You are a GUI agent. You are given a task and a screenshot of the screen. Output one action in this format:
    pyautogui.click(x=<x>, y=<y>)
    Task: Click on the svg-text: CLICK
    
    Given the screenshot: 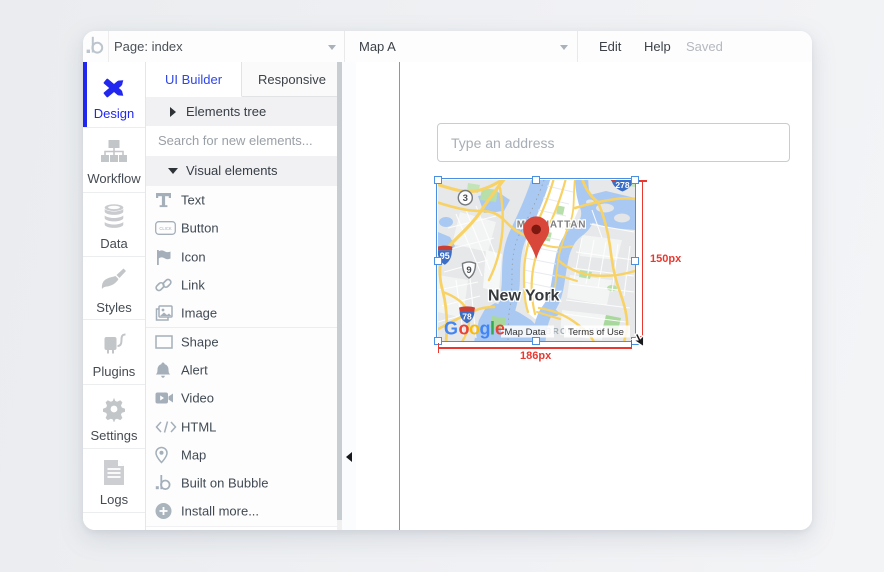 What is the action you would take?
    pyautogui.click(x=165, y=229)
    